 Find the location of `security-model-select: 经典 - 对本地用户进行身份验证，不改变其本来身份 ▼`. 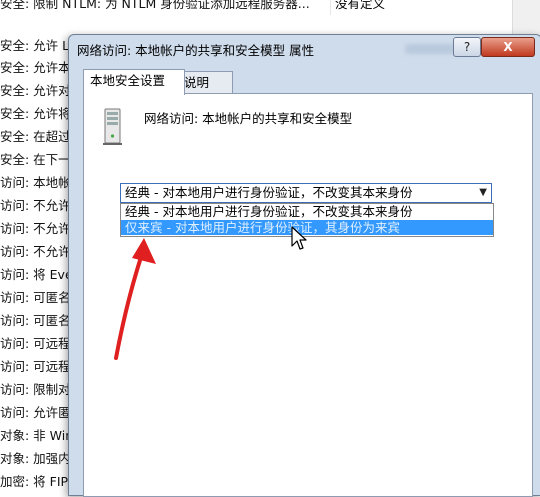

security-model-select: 经典 - 对本地用户进行身份验证，不改变其本来身份 ▼ is located at coordinates (306, 193).